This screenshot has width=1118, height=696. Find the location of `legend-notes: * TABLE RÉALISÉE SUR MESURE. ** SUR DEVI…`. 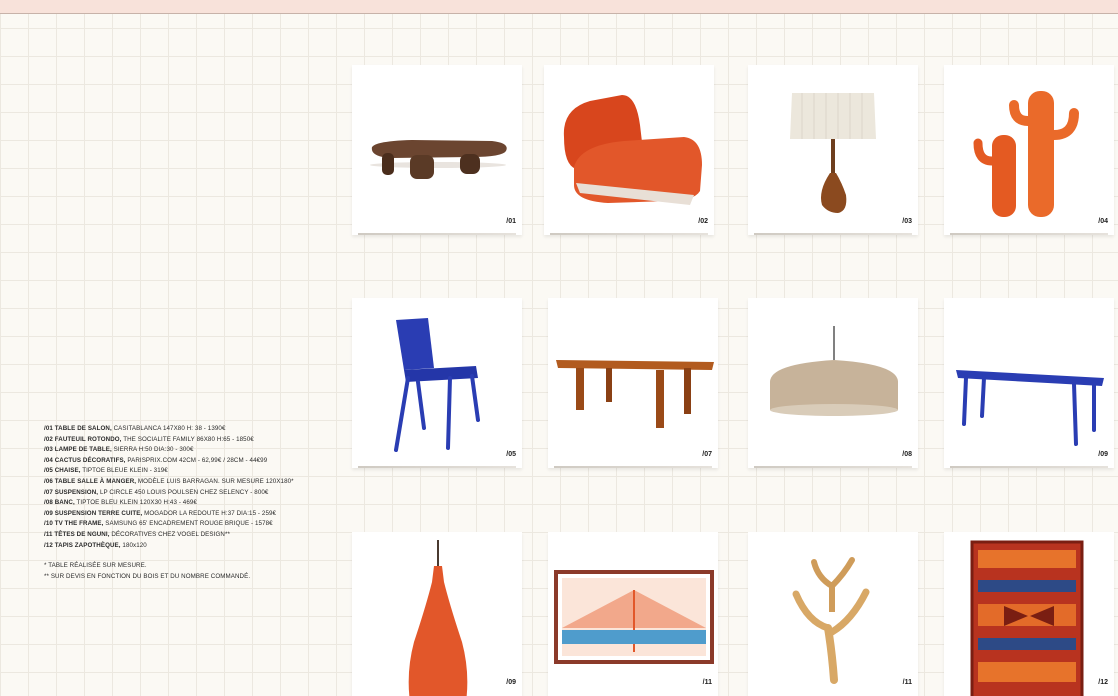

legend-notes: * TABLE RÉALISÉE SUR MESURE. ** SUR DEVI… is located at coordinates (194, 571).